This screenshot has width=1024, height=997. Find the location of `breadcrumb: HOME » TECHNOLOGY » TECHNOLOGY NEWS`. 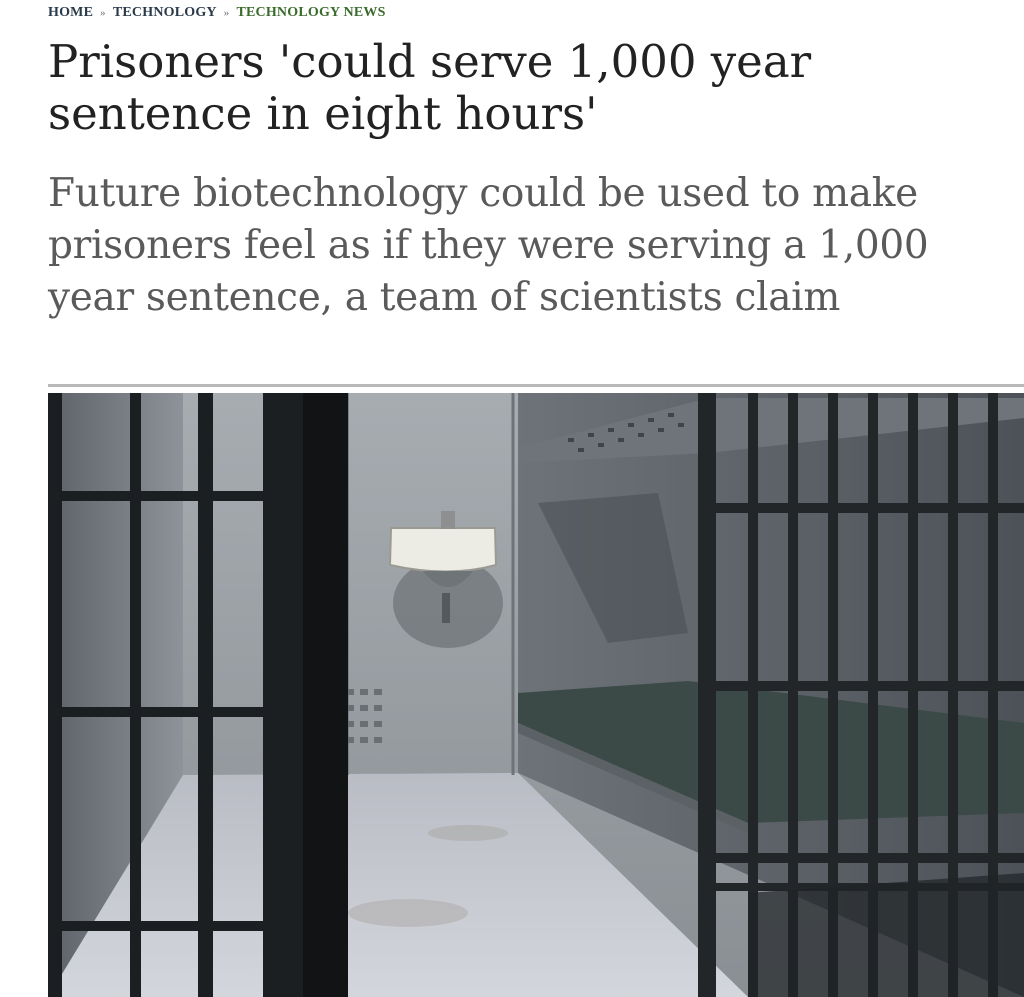

breadcrumb: HOME » TECHNOLOGY » TECHNOLOGY NEWS is located at coordinates (217, 13).